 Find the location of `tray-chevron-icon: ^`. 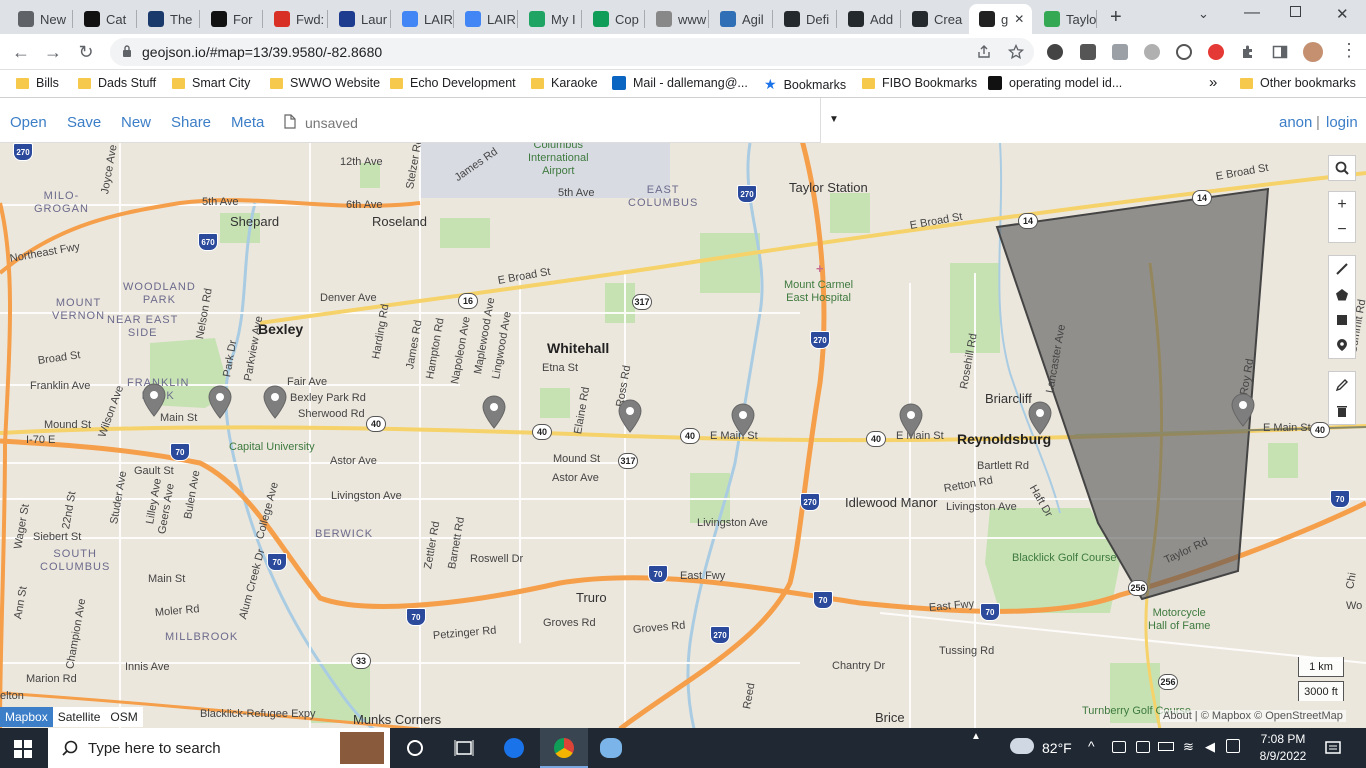

tray-chevron-icon: ^ is located at coordinates (1091, 746).